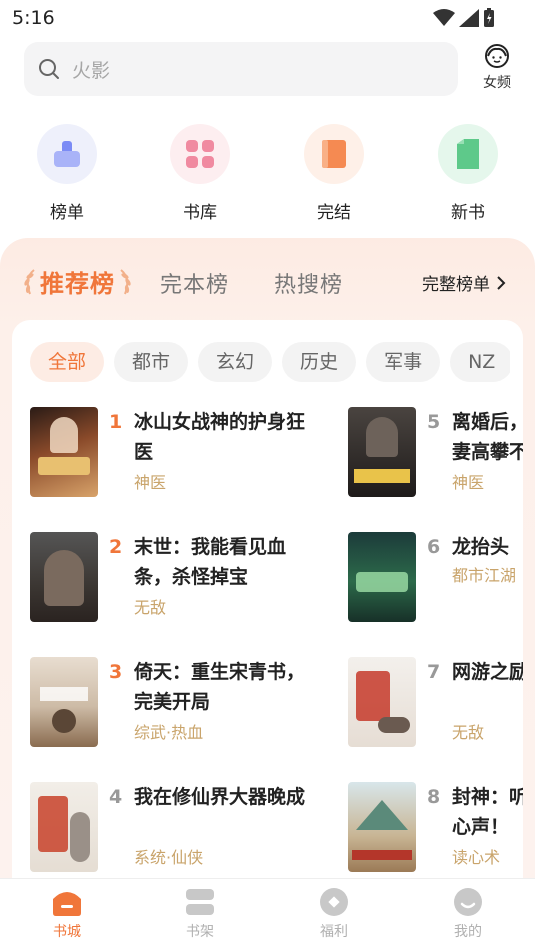  I want to click on quick-nav-label: 完结, so click(334, 213).